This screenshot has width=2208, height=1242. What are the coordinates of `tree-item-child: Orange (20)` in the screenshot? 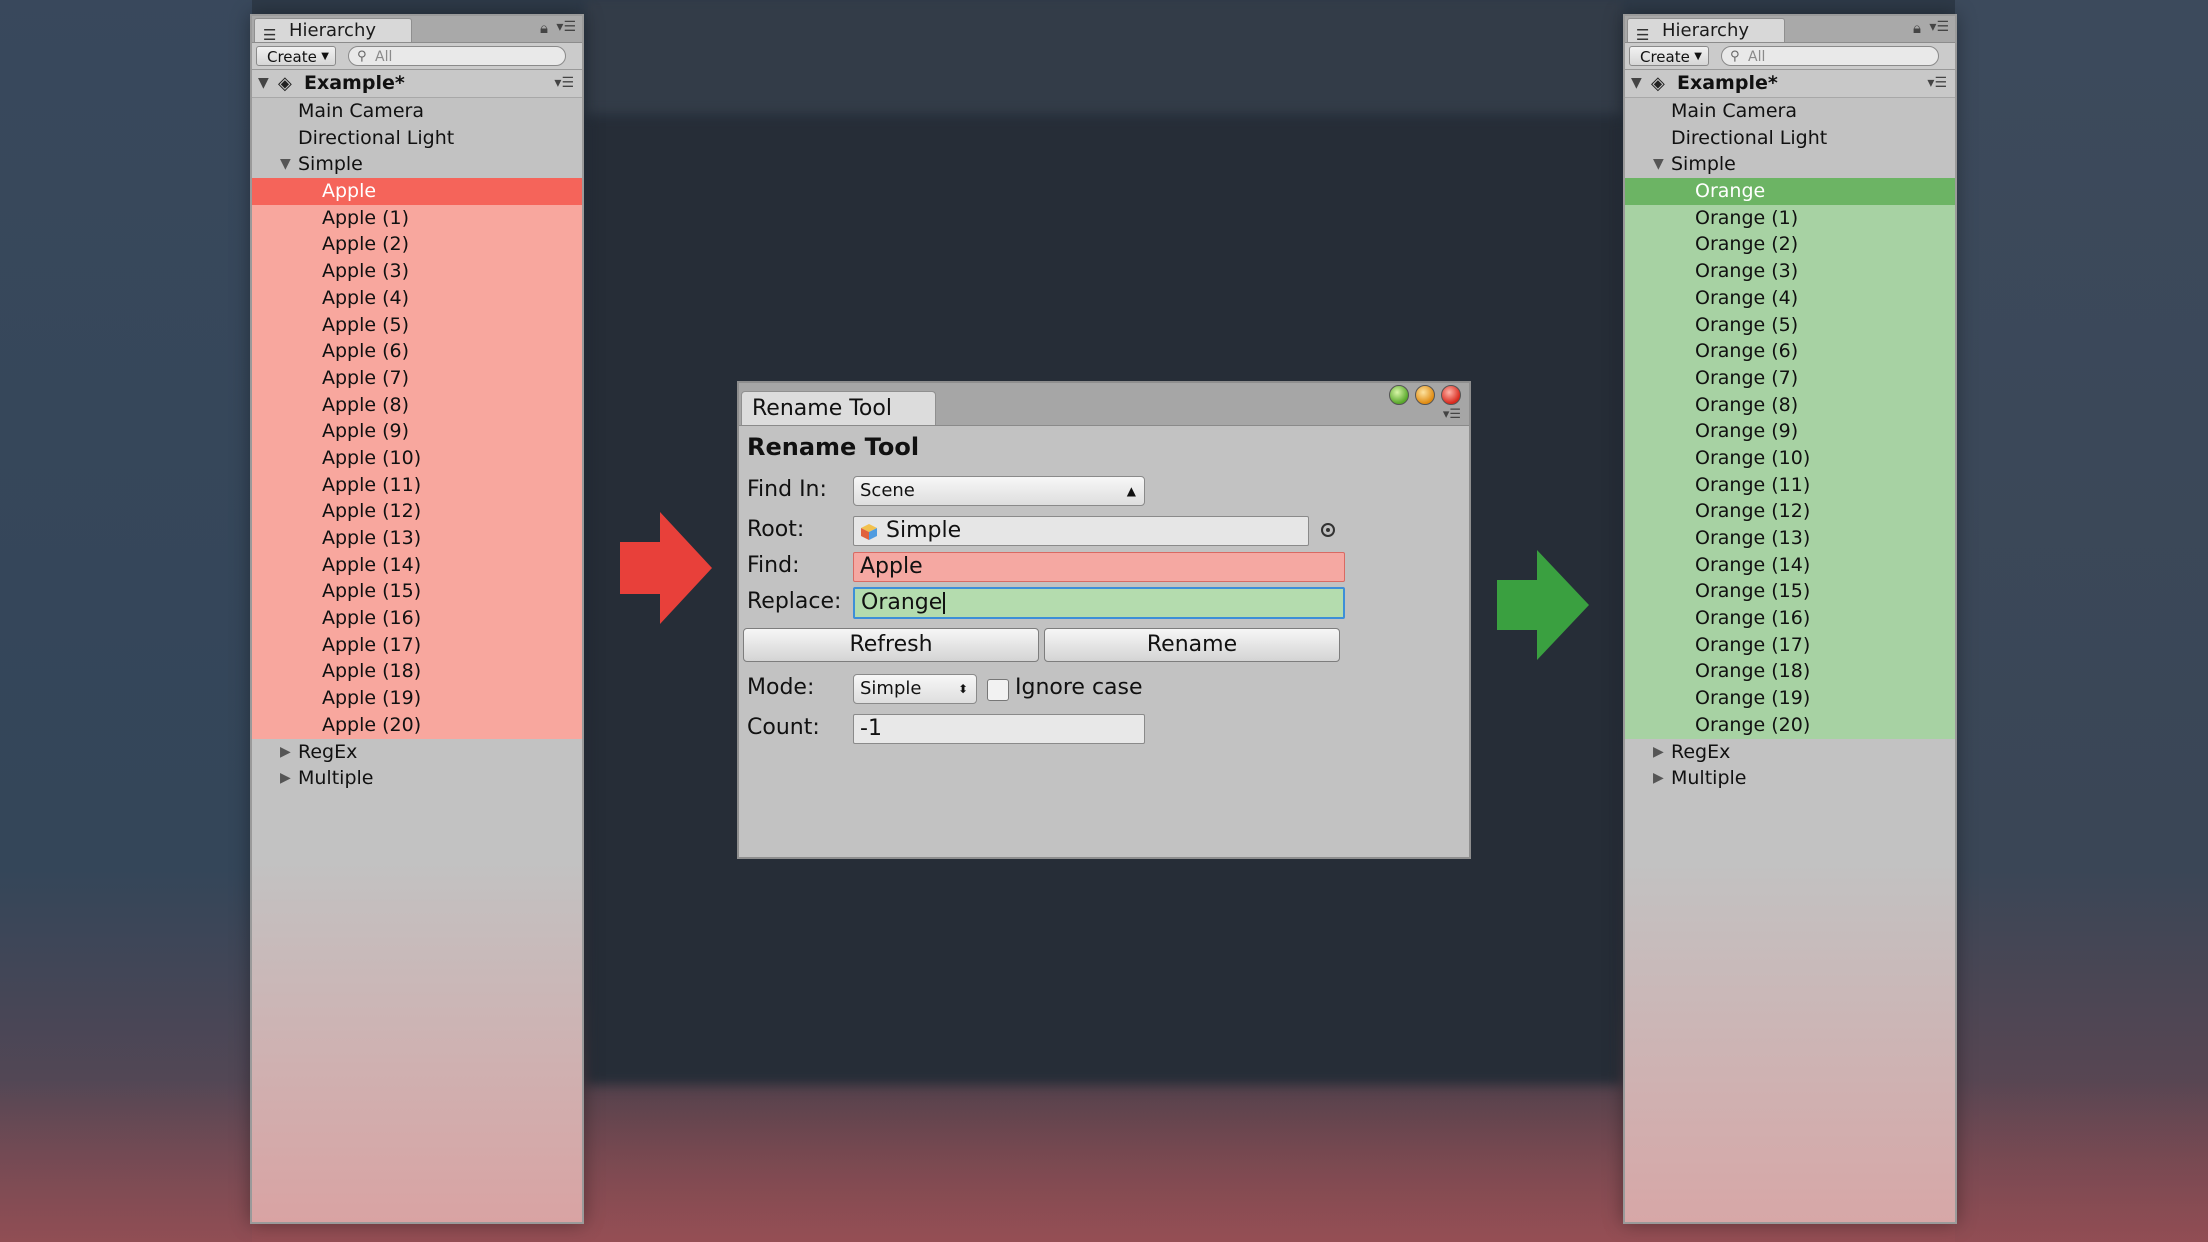 It's located at (1790, 725).